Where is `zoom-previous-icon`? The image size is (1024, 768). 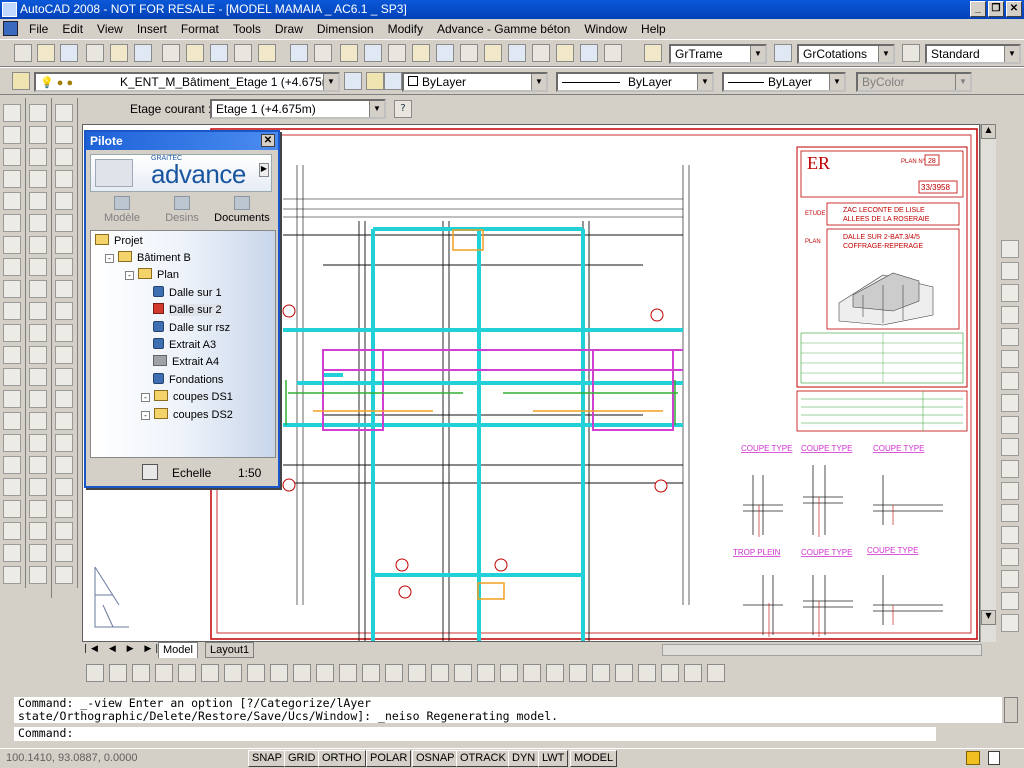 zoom-previous-icon is located at coordinates (421, 53).